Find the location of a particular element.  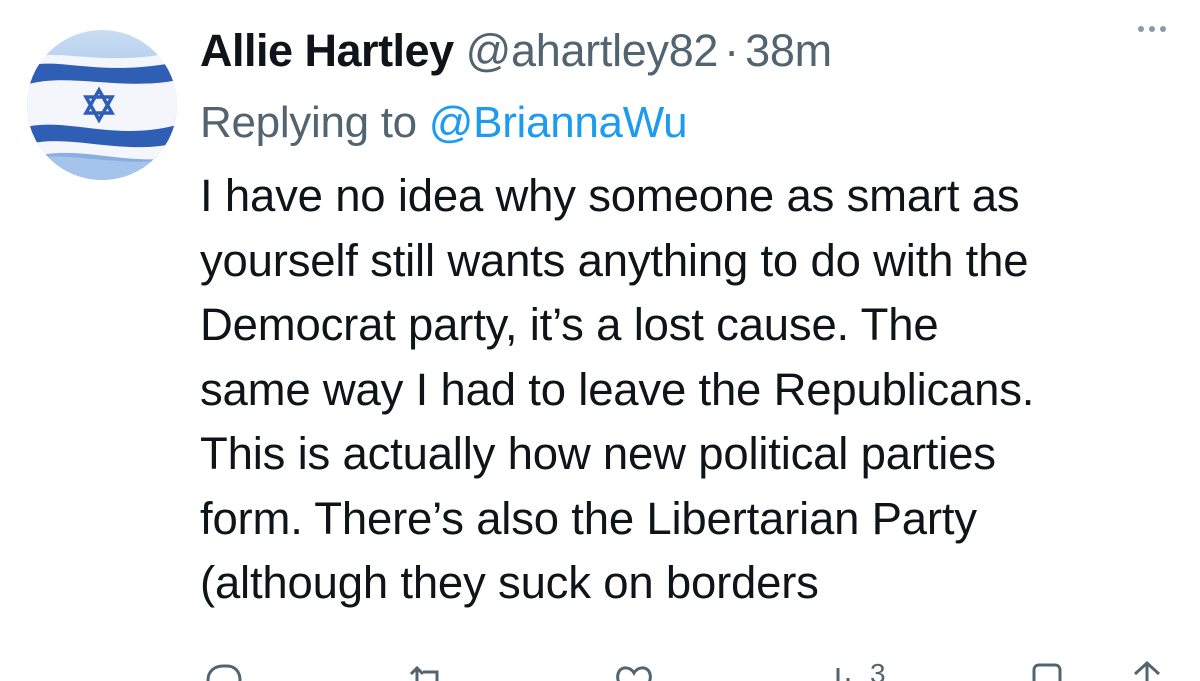

views-count: 3 is located at coordinates (878, 669).